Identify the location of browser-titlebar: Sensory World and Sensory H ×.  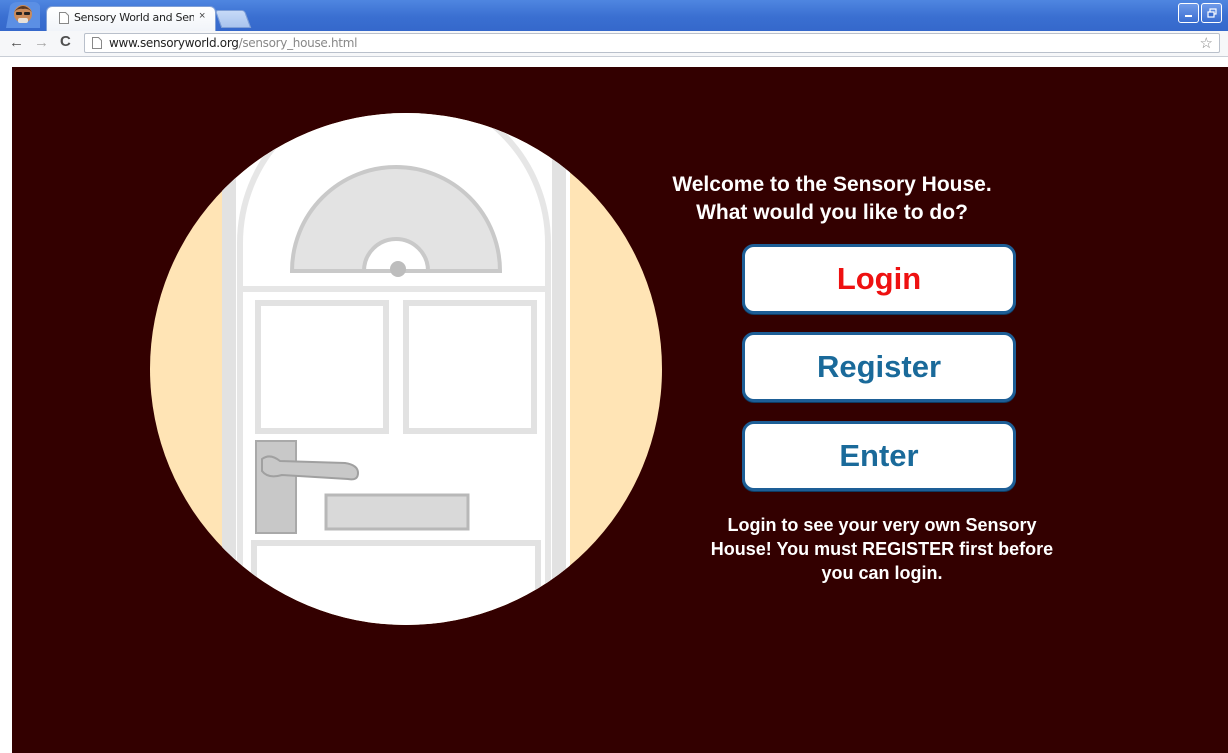
(614, 15).